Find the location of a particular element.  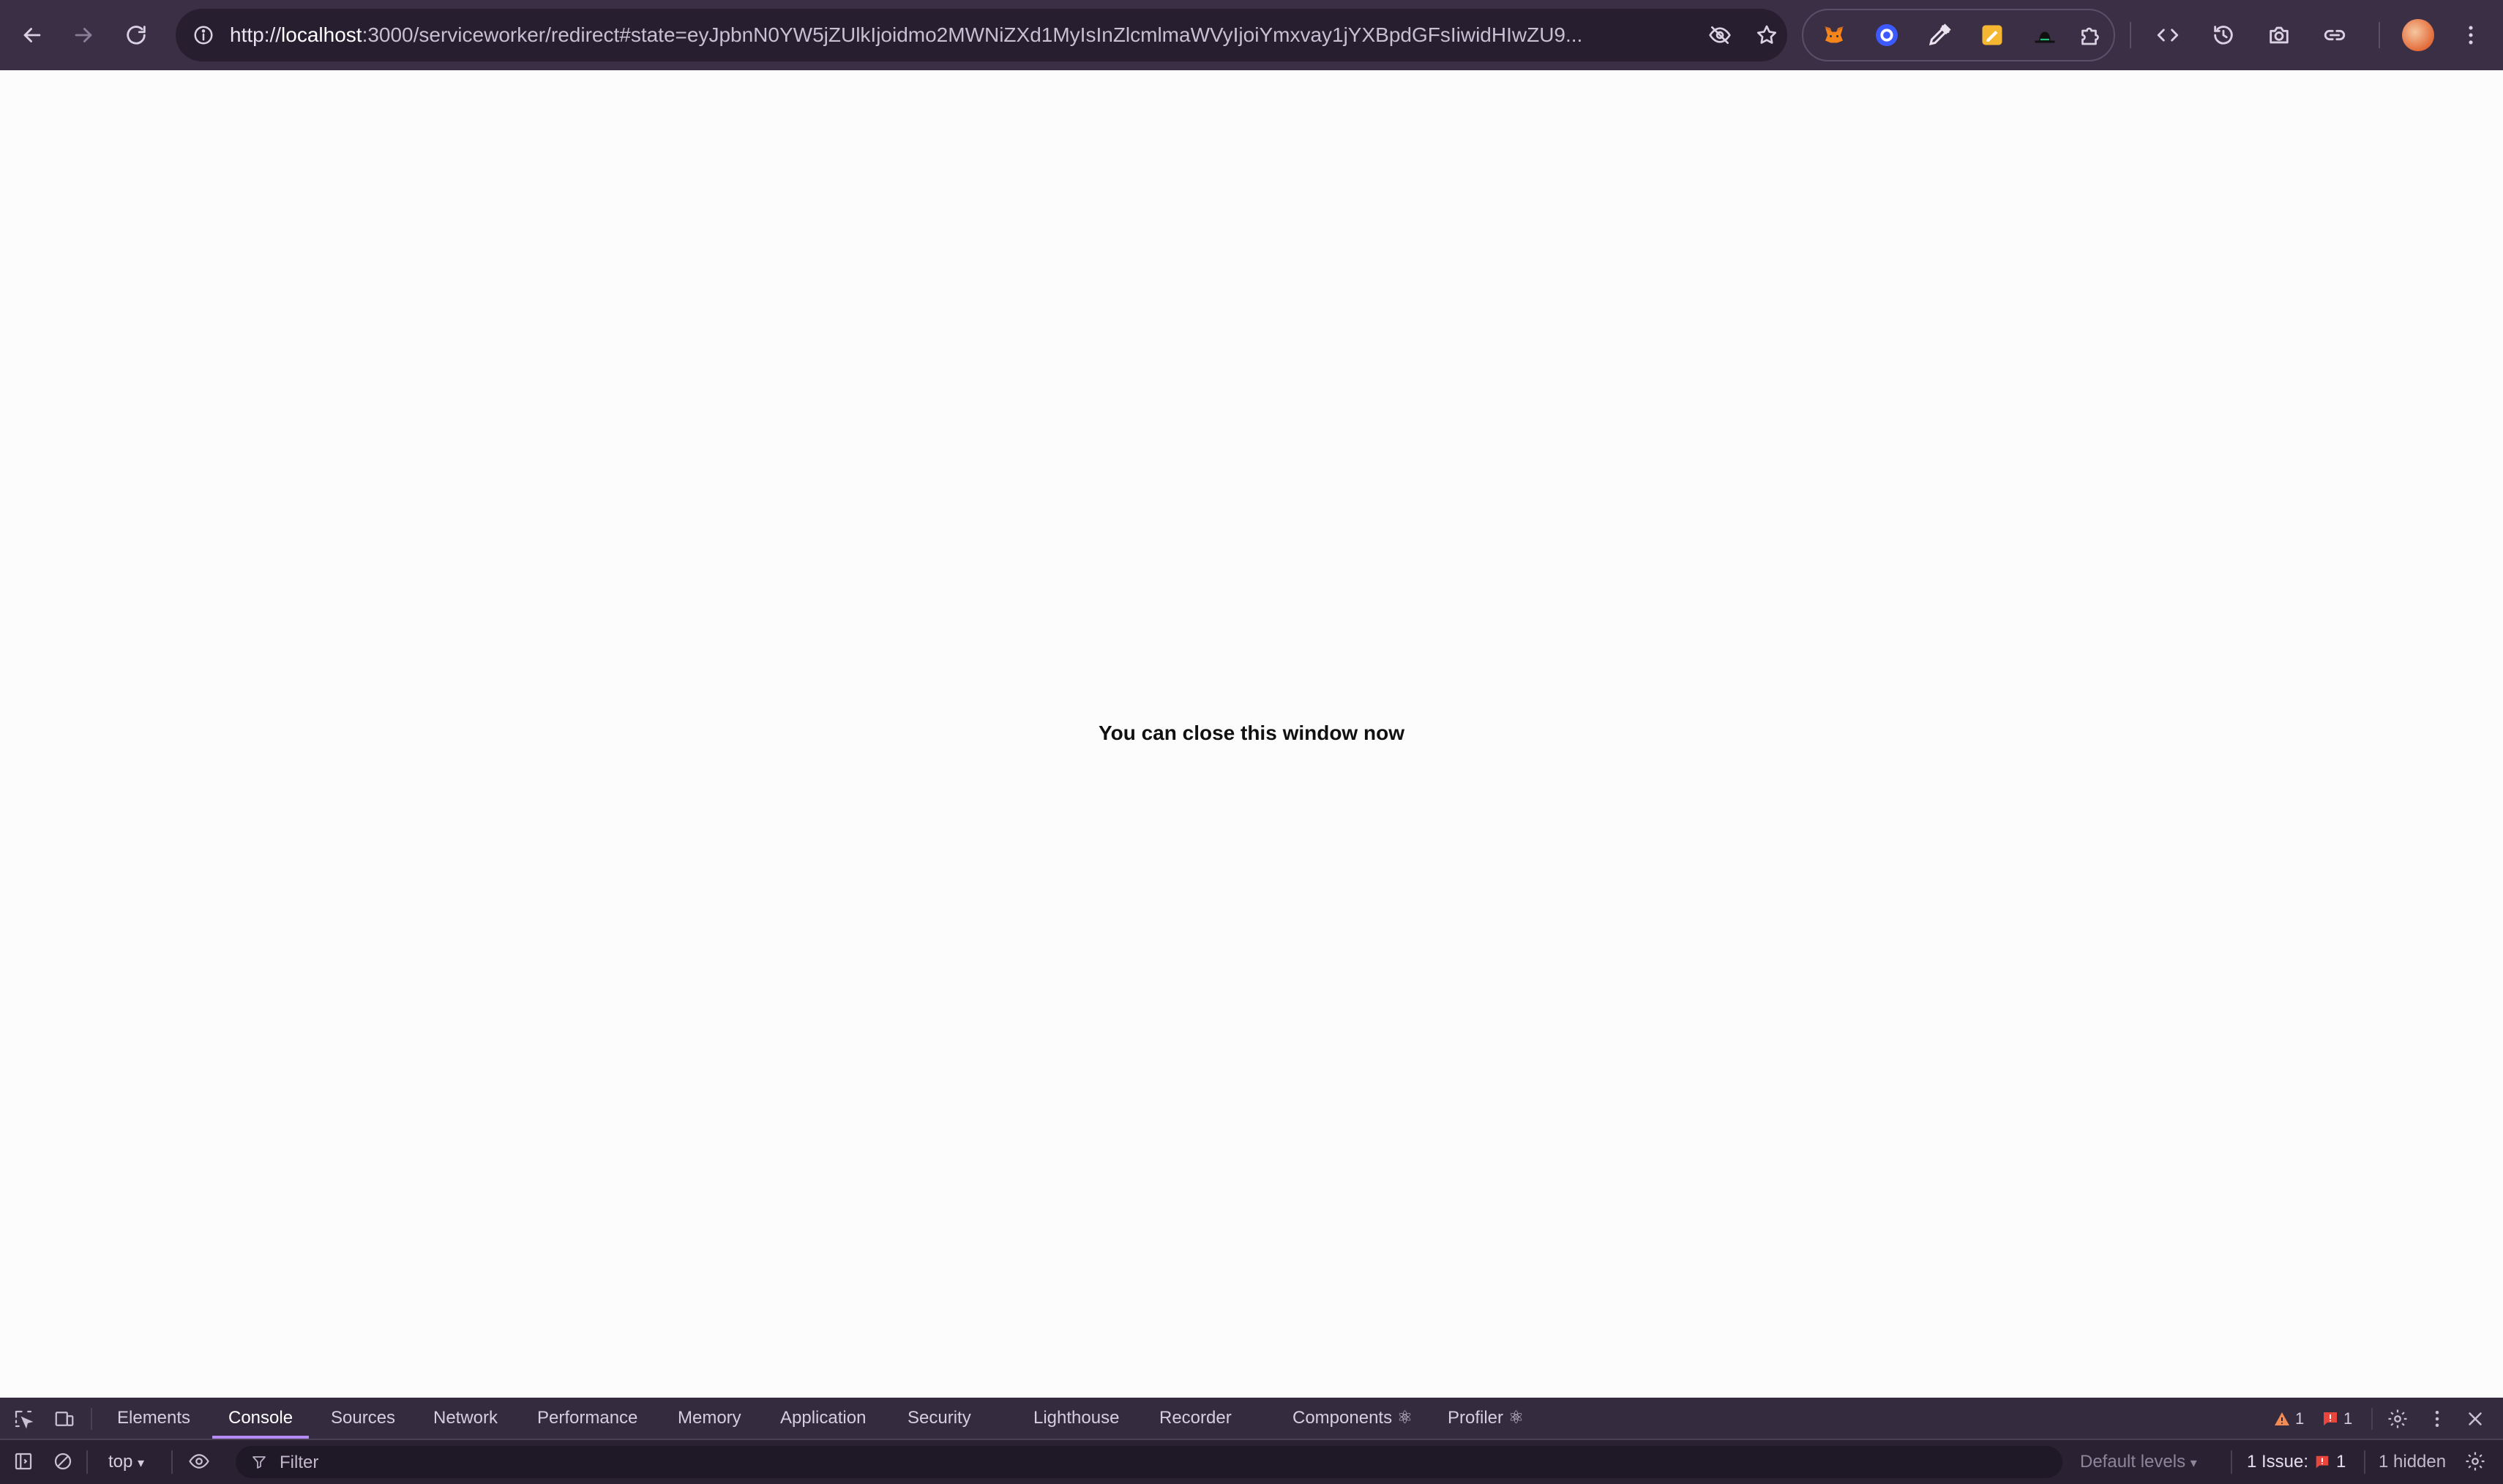

note-extension-icon is located at coordinates (1992, 35).